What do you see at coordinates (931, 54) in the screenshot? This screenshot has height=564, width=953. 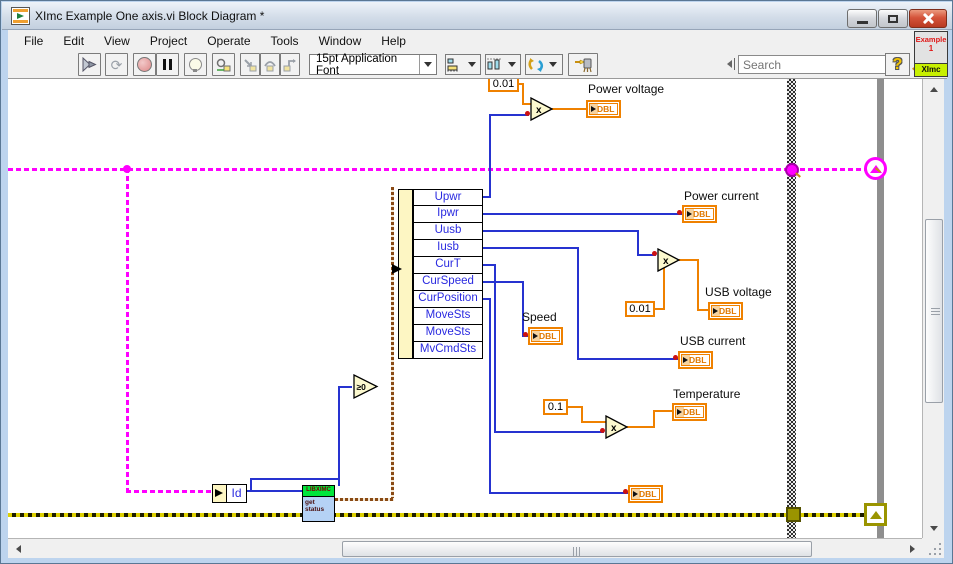 I see `vi-icon-badge: Example 1 XImc` at bounding box center [931, 54].